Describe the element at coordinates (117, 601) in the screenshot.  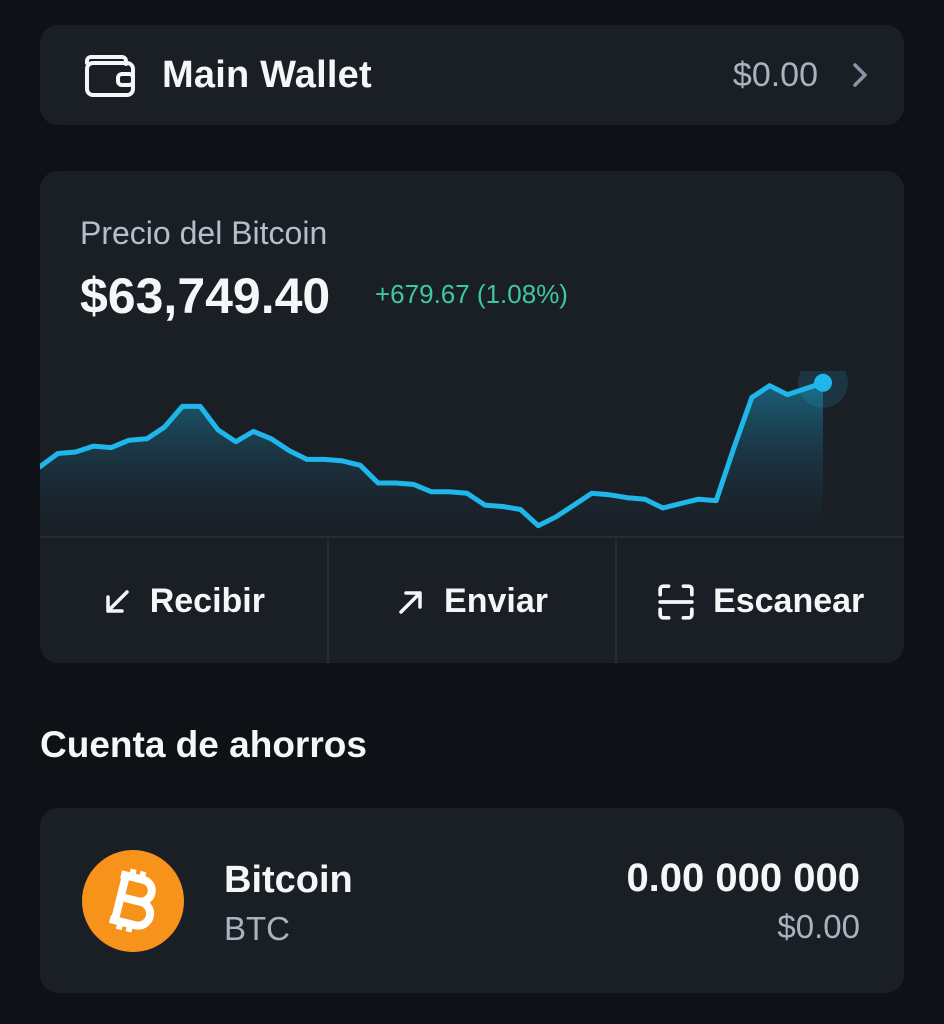
I see `arrow-down-left-icon` at that location.